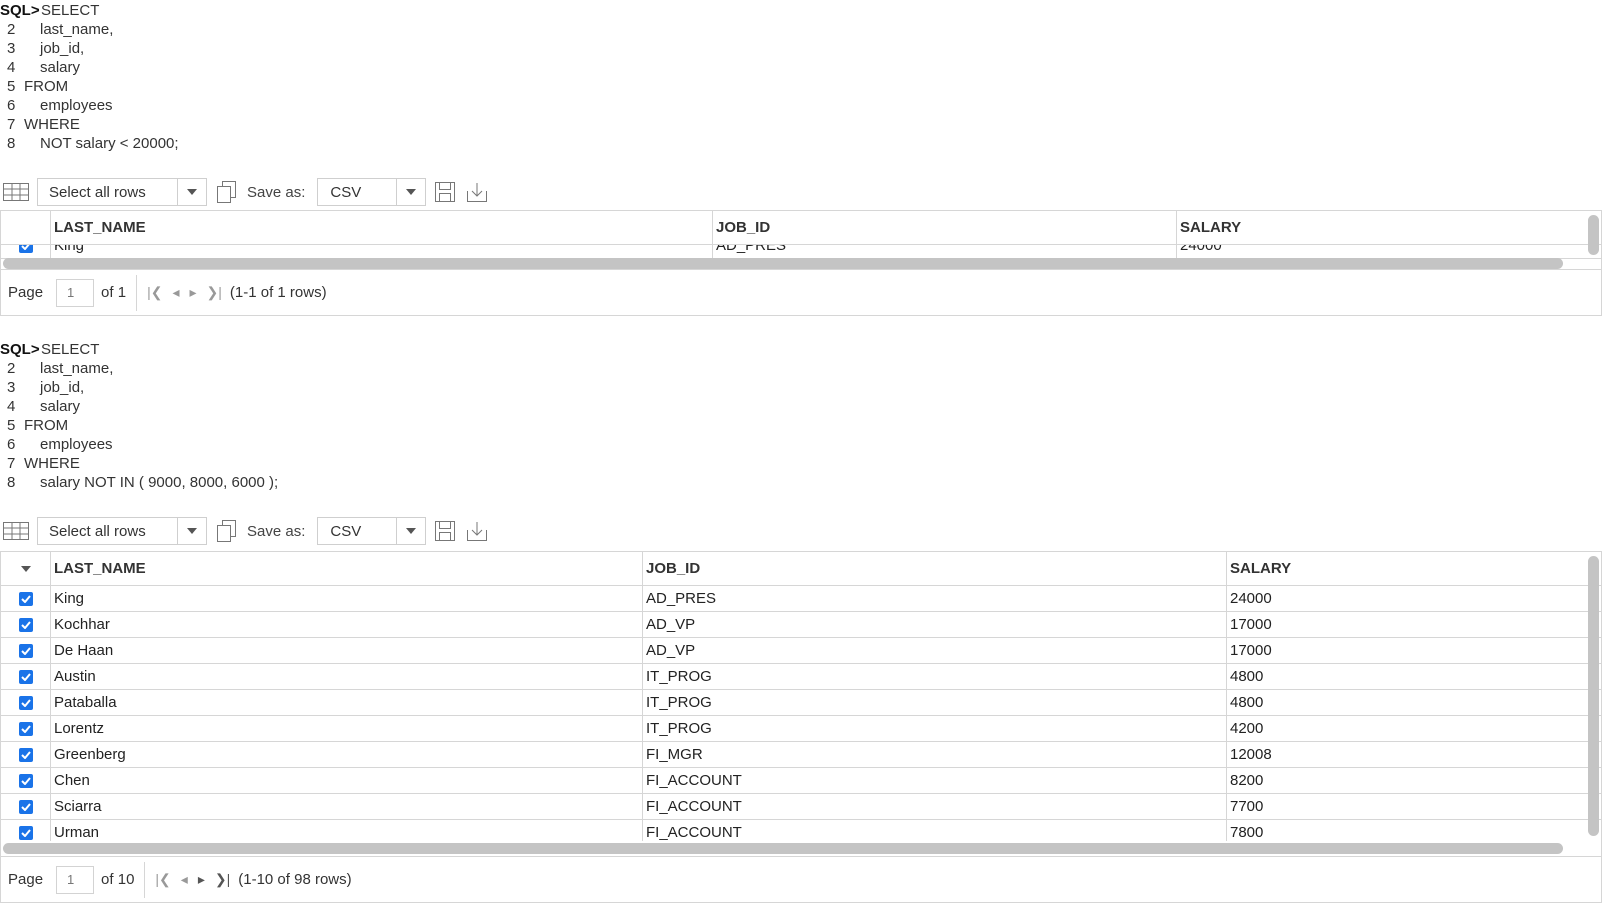 The width and height of the screenshot is (1608, 918). What do you see at coordinates (278, 292) in the screenshot?
I see `row-count: (1-1 of 1 rows)` at bounding box center [278, 292].